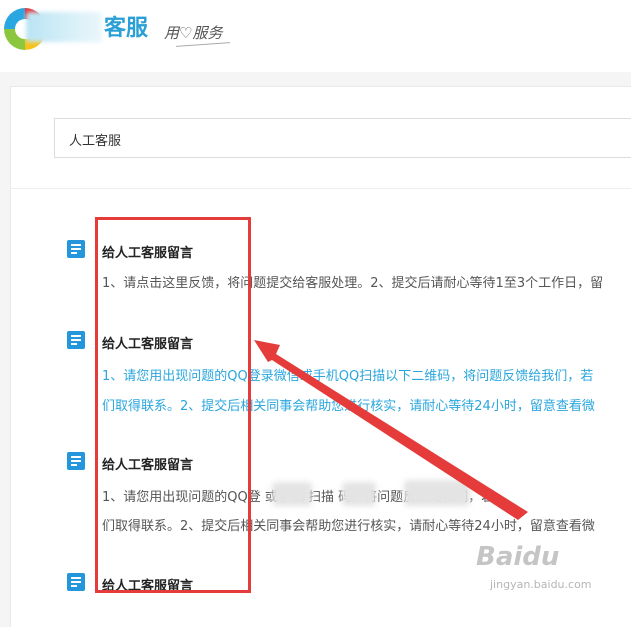 The height and width of the screenshot is (627, 631). I want to click on watermark-subtext: jingyan.baidu.com, so click(541, 584).